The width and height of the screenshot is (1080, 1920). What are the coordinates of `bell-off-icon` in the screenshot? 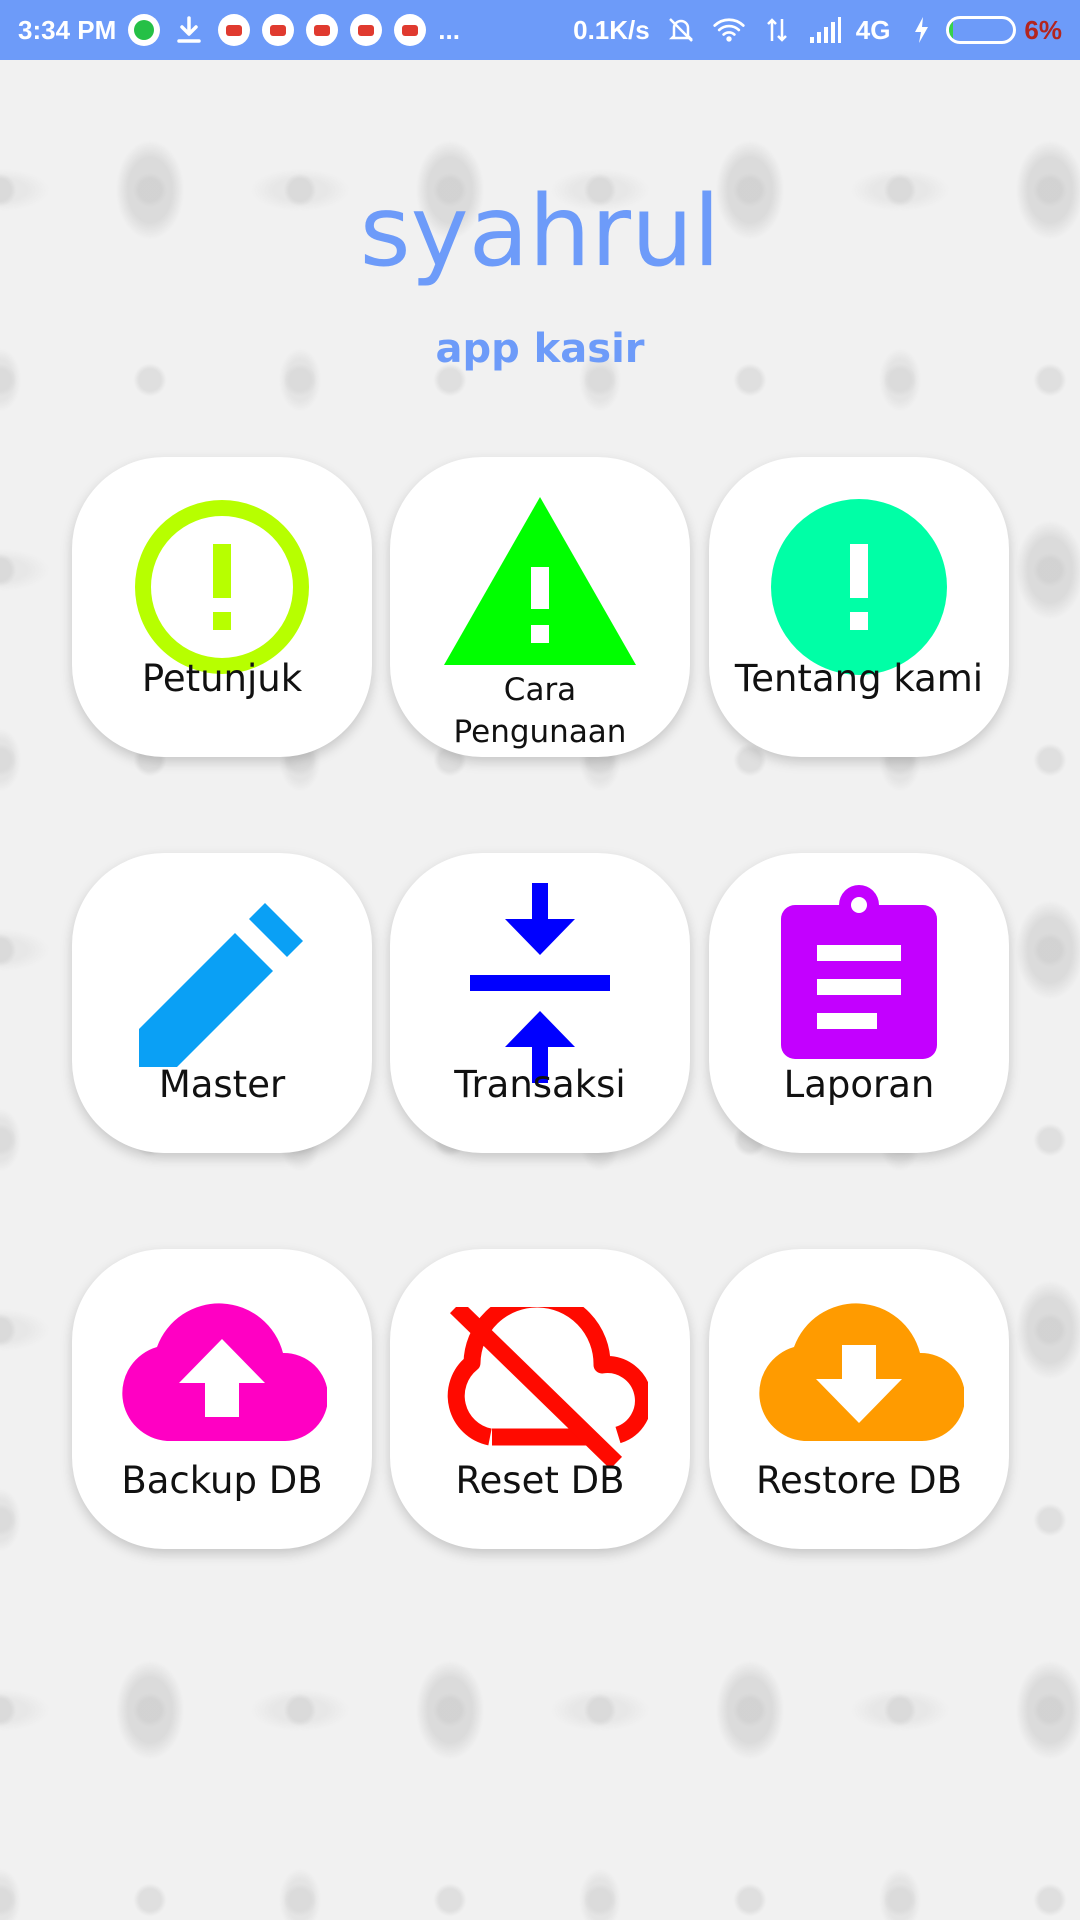 It's located at (681, 30).